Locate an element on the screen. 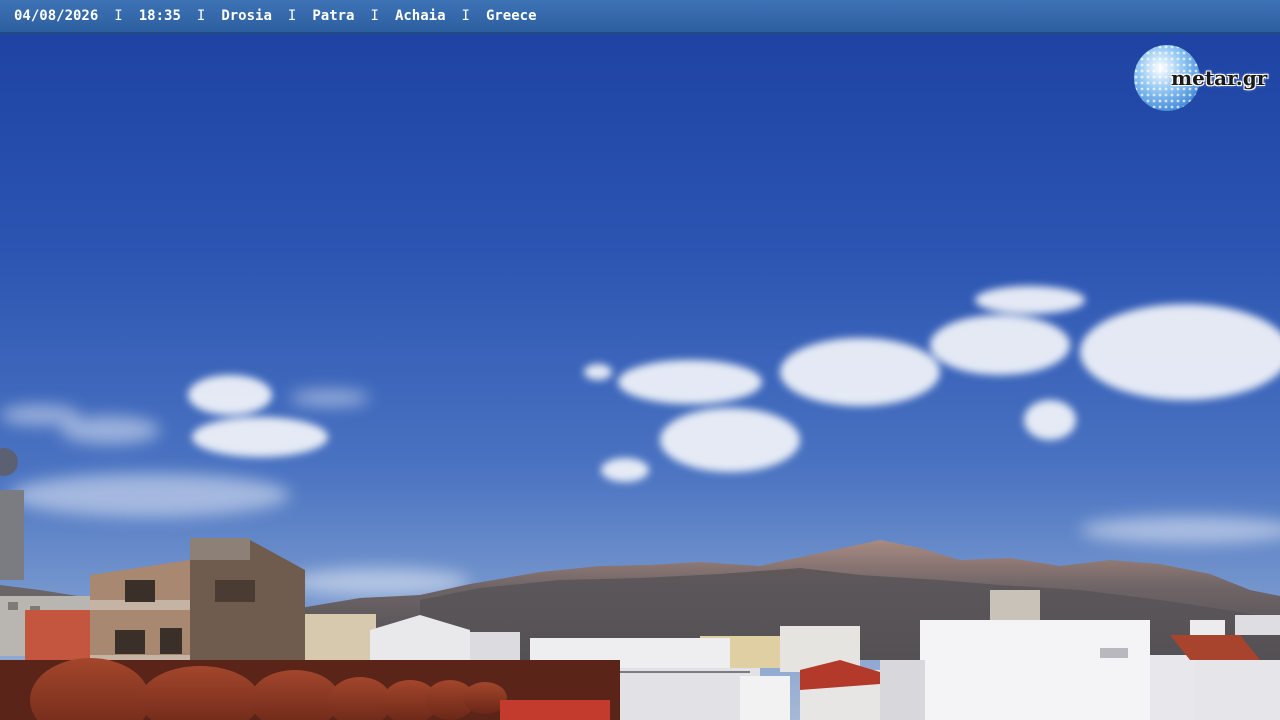 This screenshot has width=1280, height=720. roof-tiles is located at coordinates (310, 689).